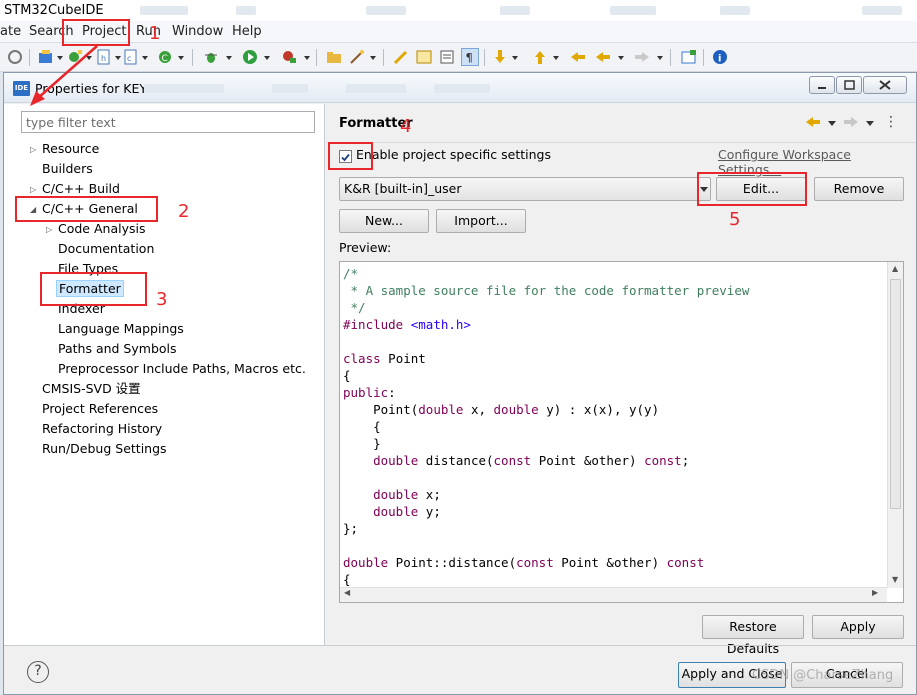 The width and height of the screenshot is (917, 695). What do you see at coordinates (752, 189) in the screenshot?
I see `annotation-box-edit-button` at bounding box center [752, 189].